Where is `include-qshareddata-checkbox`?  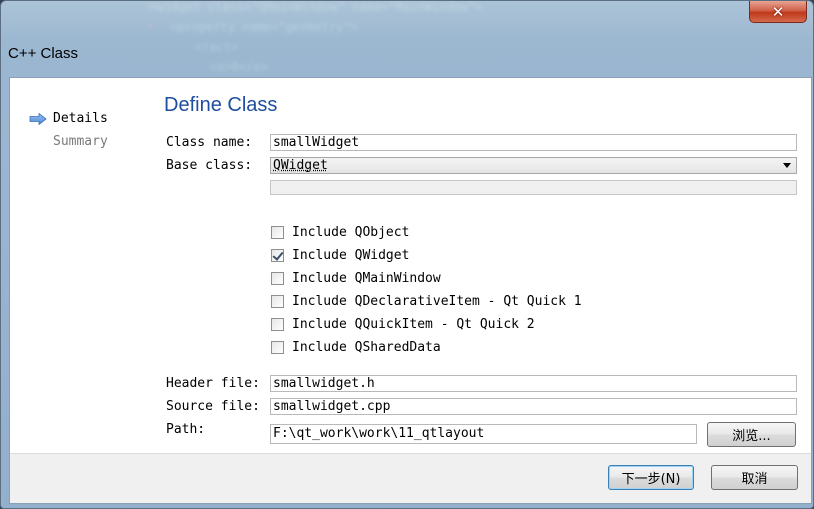 include-qshareddata-checkbox is located at coordinates (277, 347).